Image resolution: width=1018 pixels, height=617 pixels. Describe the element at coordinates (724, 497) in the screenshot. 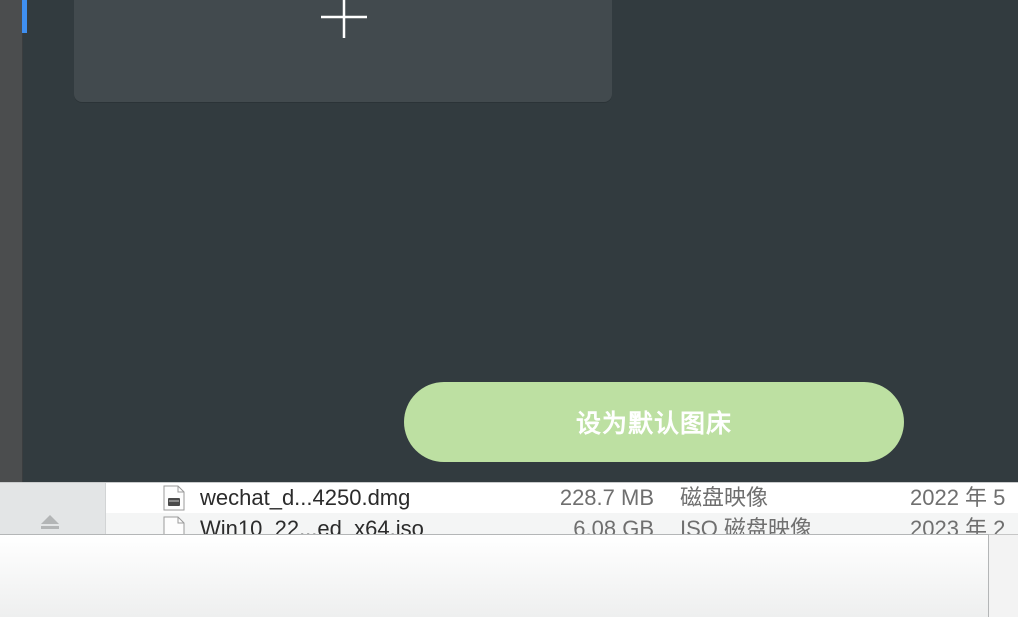

I see `file-kind: 磁盘映像` at that location.